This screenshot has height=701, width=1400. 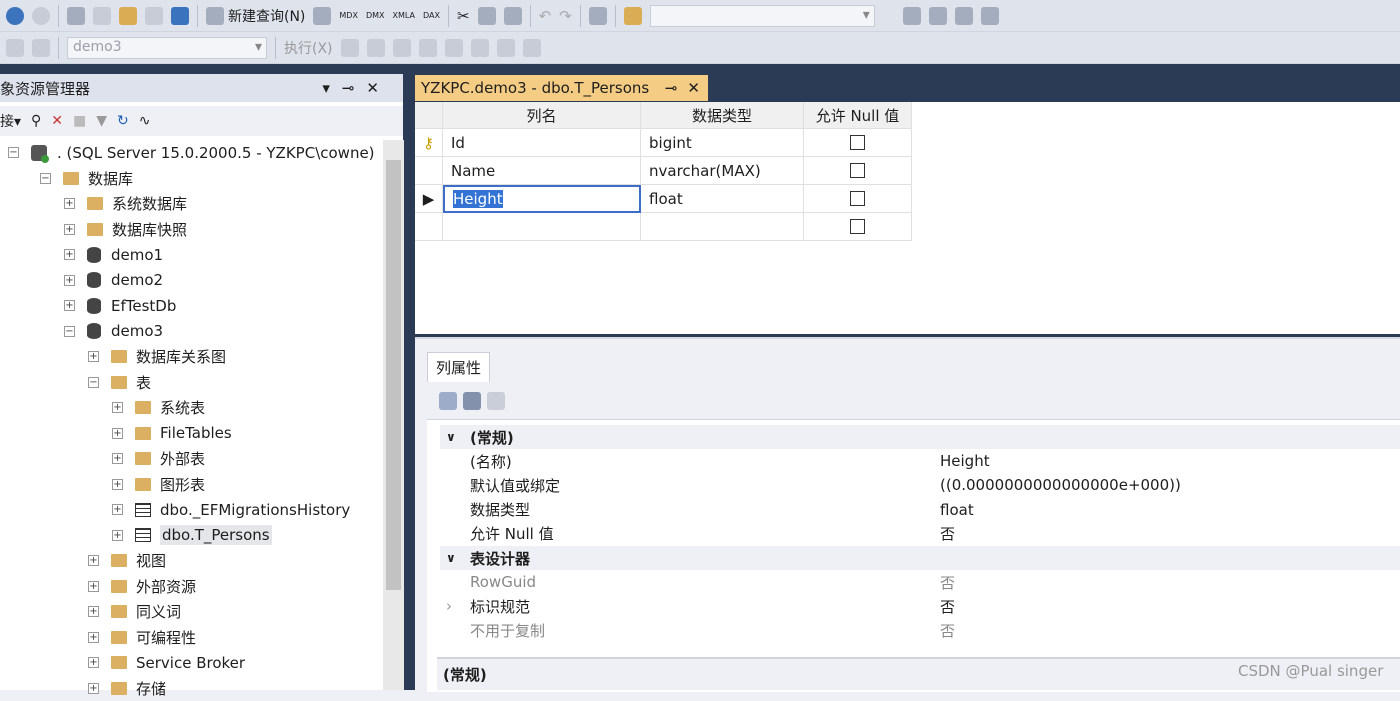 I want to click on plan-icon, so click(x=402, y=48).